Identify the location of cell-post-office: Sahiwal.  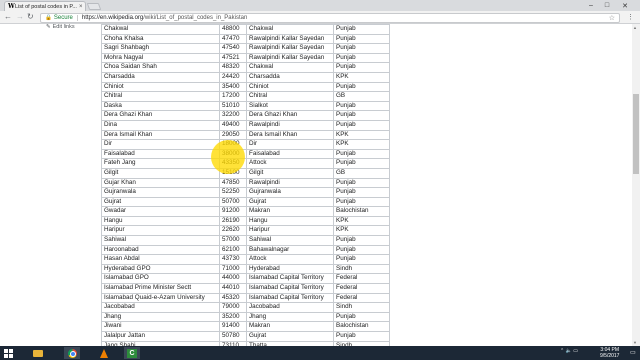
(290, 240).